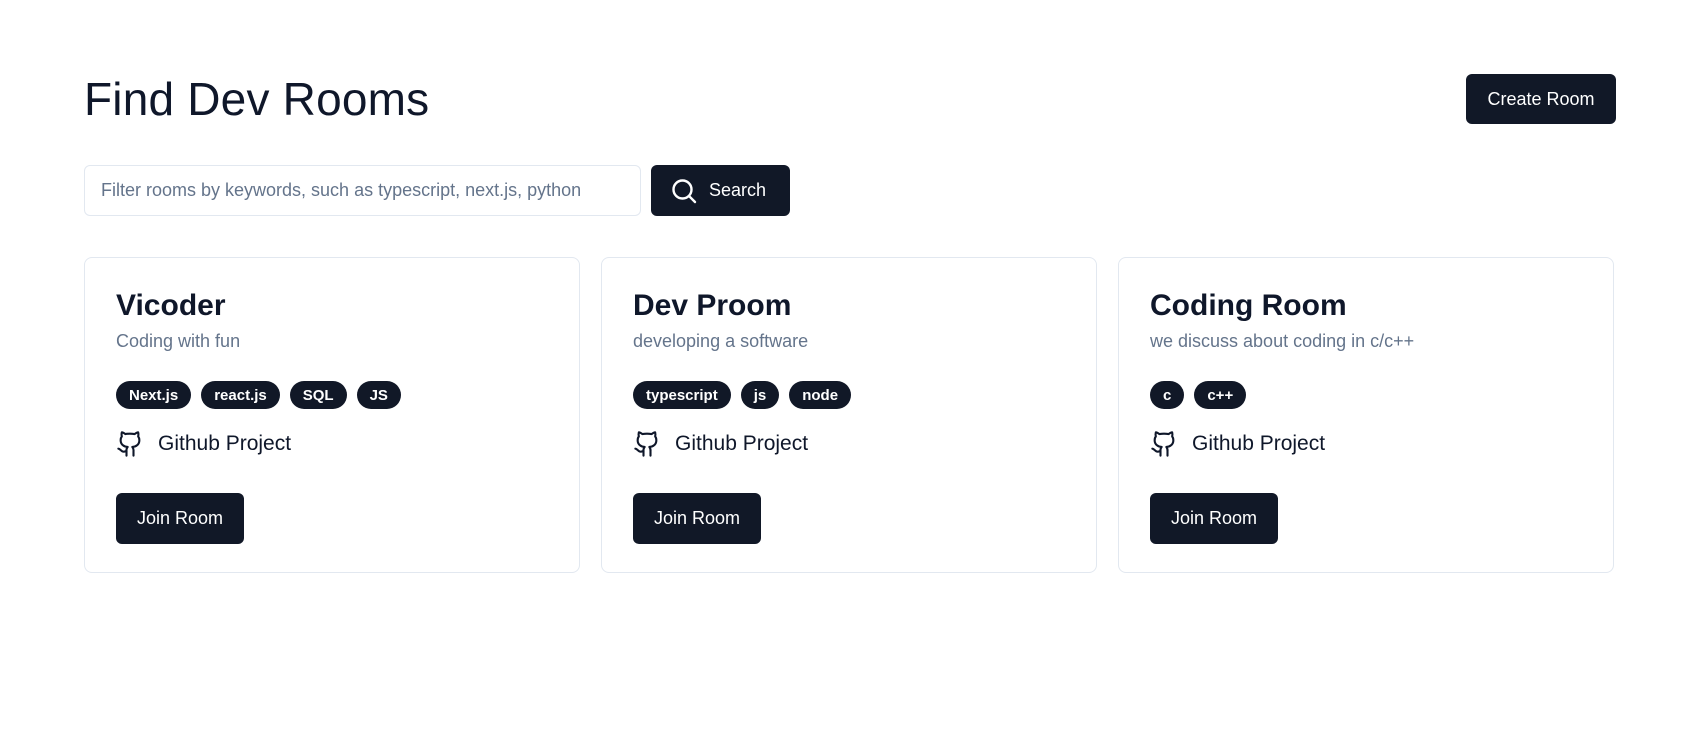 Image resolution: width=1702 pixels, height=750 pixels. I want to click on page-header: Find Dev Rooms Create Room, so click(850, 99).